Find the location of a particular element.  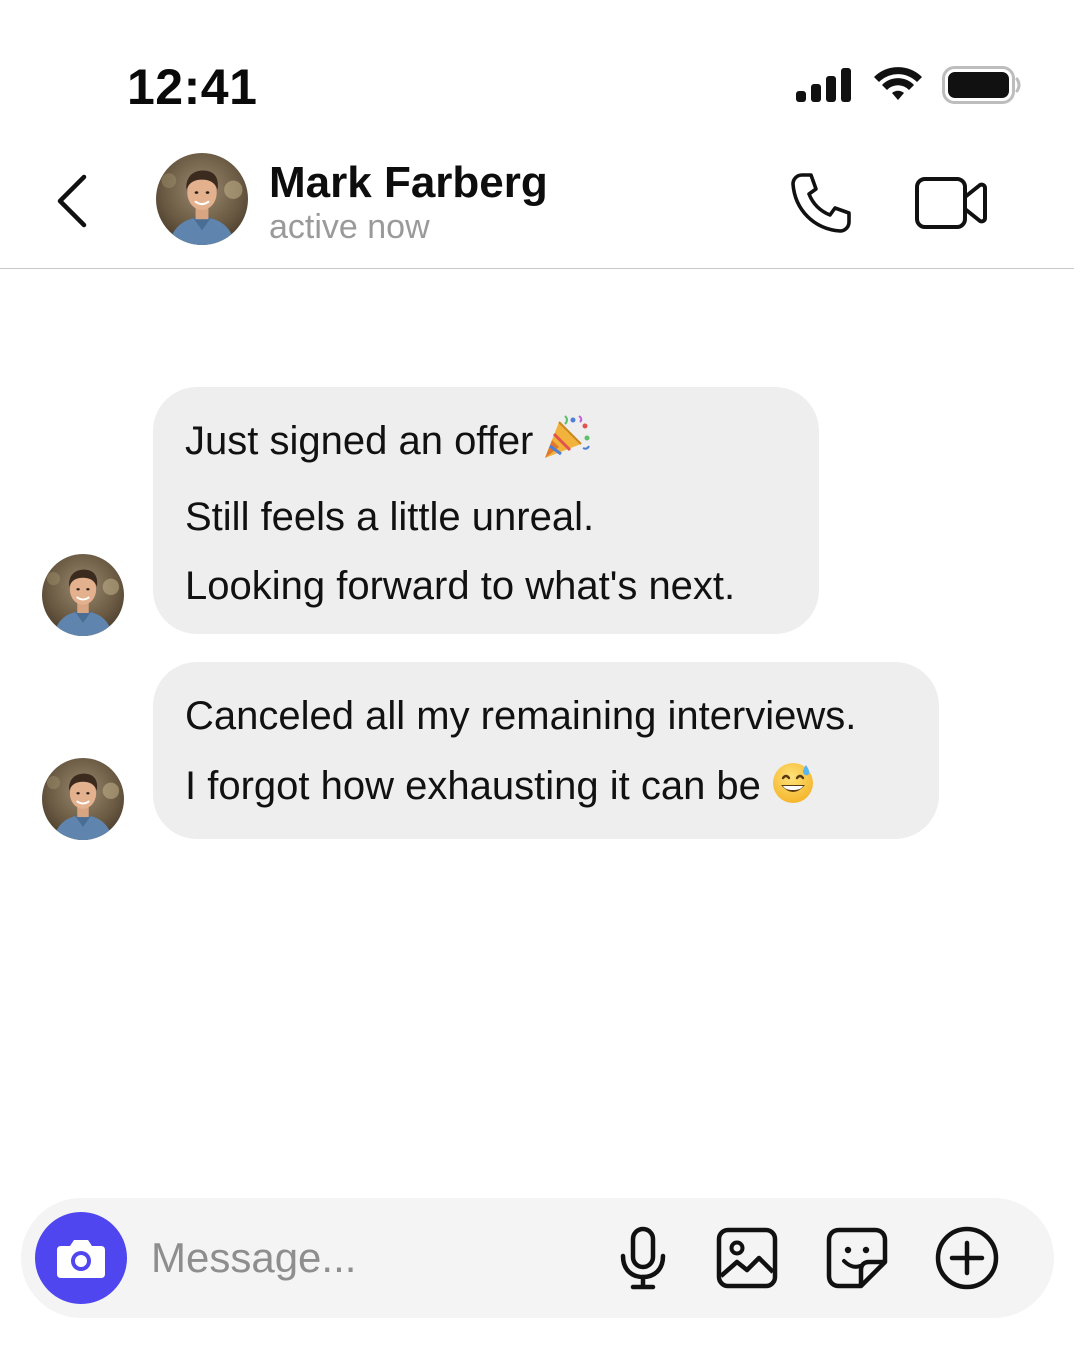

phone-icon is located at coordinates (821, 203).